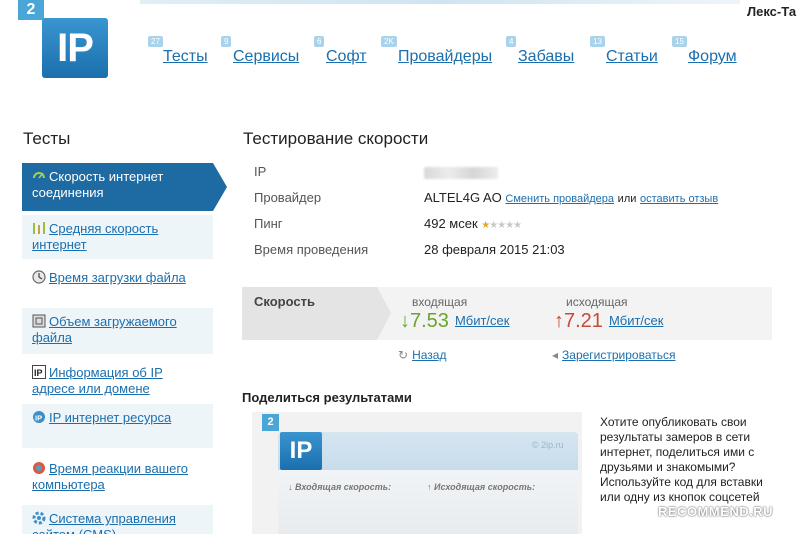 The width and height of the screenshot is (805, 534). I want to click on download-label: входящая, so click(440, 302).